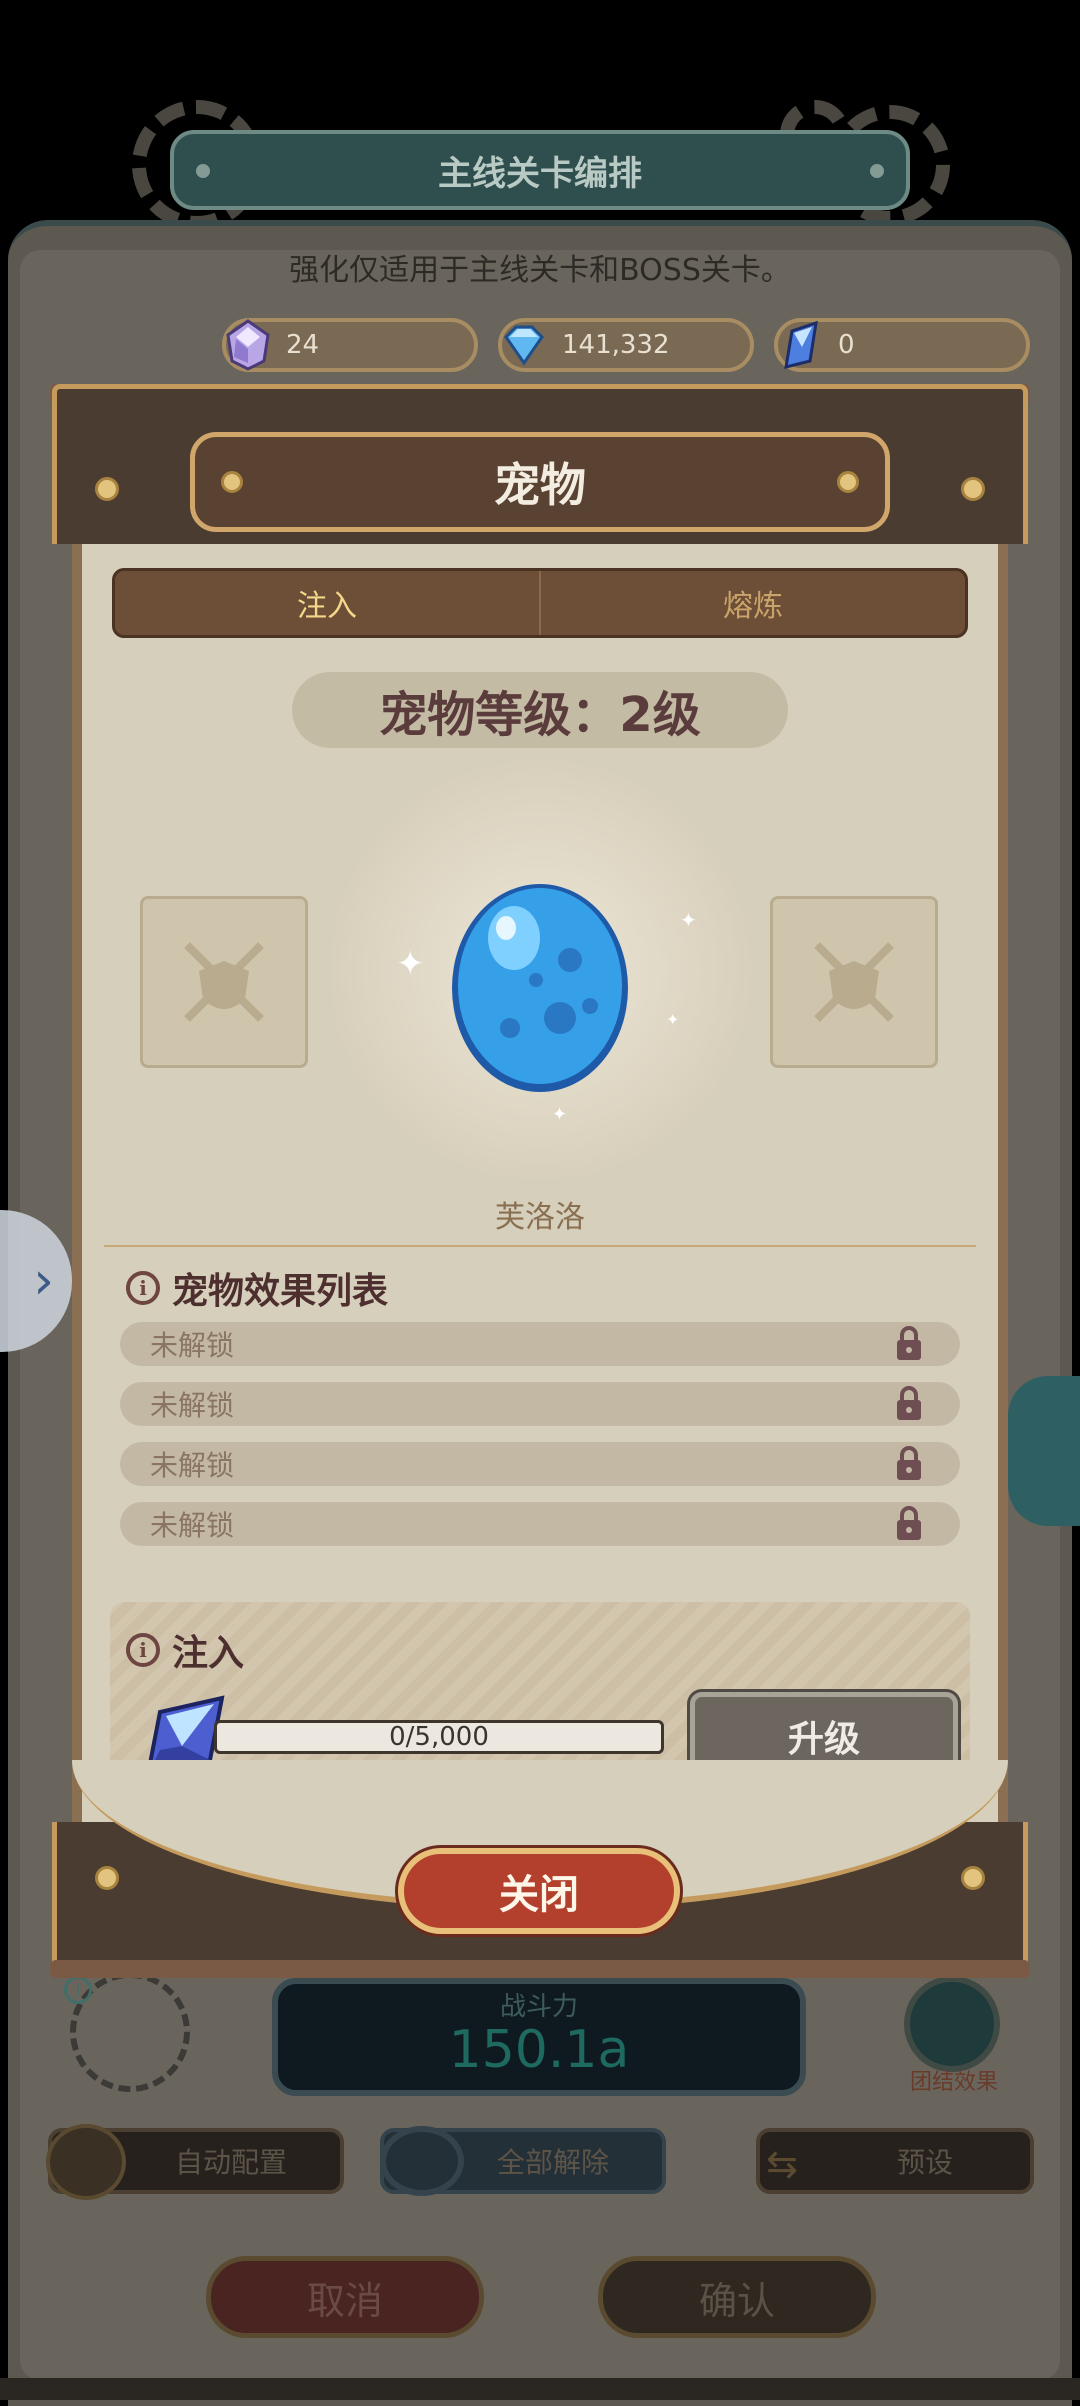 The width and height of the screenshot is (1080, 2406). What do you see at coordinates (280, 1291) in the screenshot?
I see `effects-section-title: 宠物效果列表` at bounding box center [280, 1291].